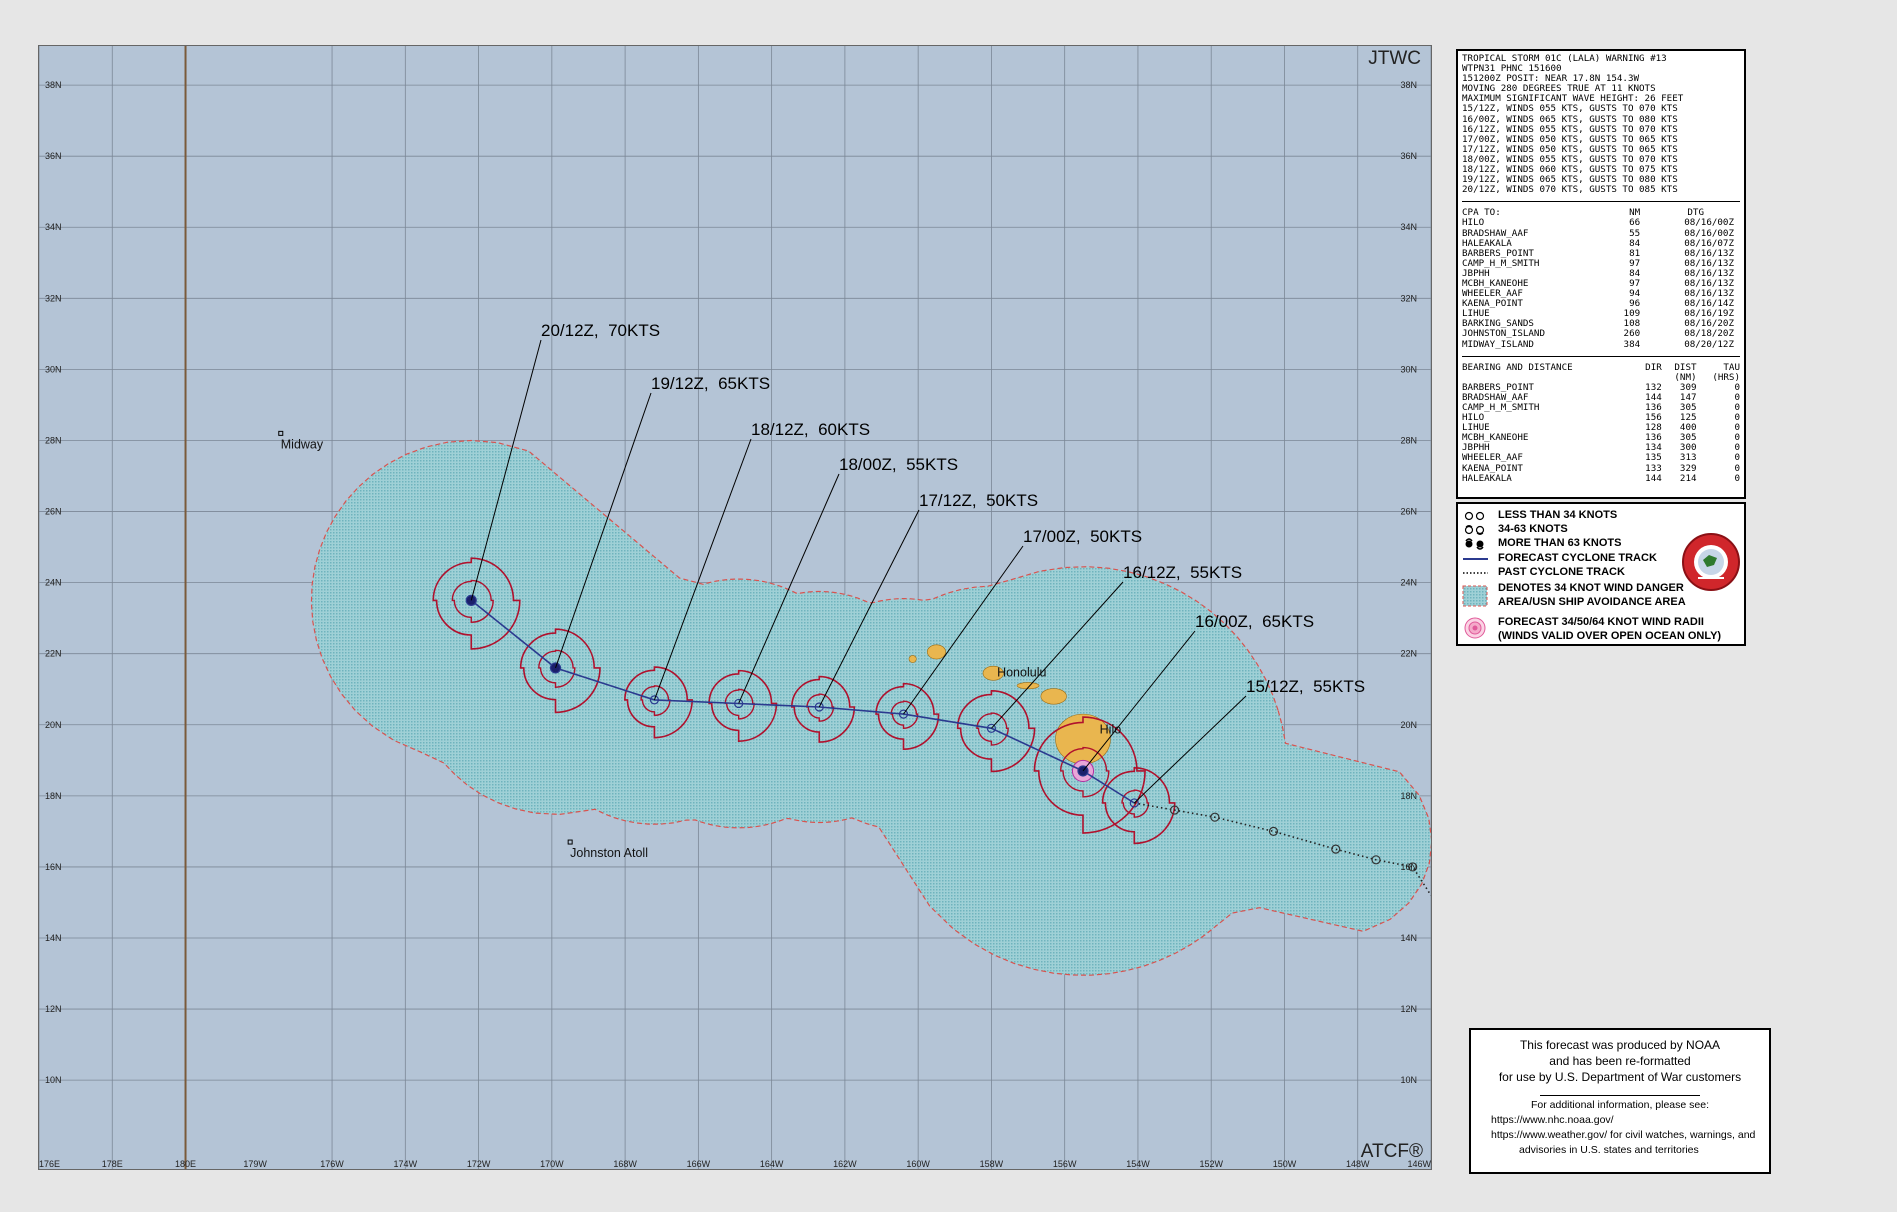 The height and width of the screenshot is (1212, 1897). What do you see at coordinates (845, 1164) in the screenshot?
I see `lon-label: 162W` at bounding box center [845, 1164].